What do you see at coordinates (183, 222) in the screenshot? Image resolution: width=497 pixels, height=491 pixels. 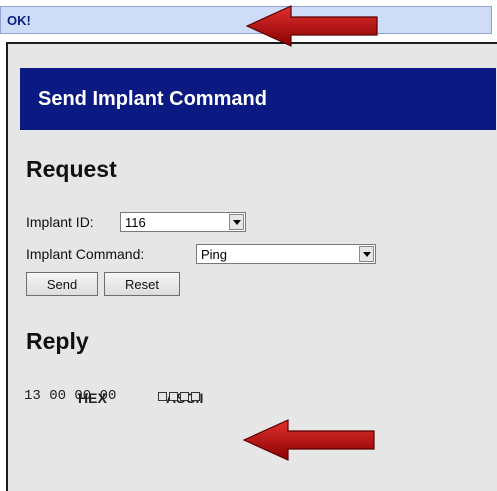 I see `implant-id-select: 116` at bounding box center [183, 222].